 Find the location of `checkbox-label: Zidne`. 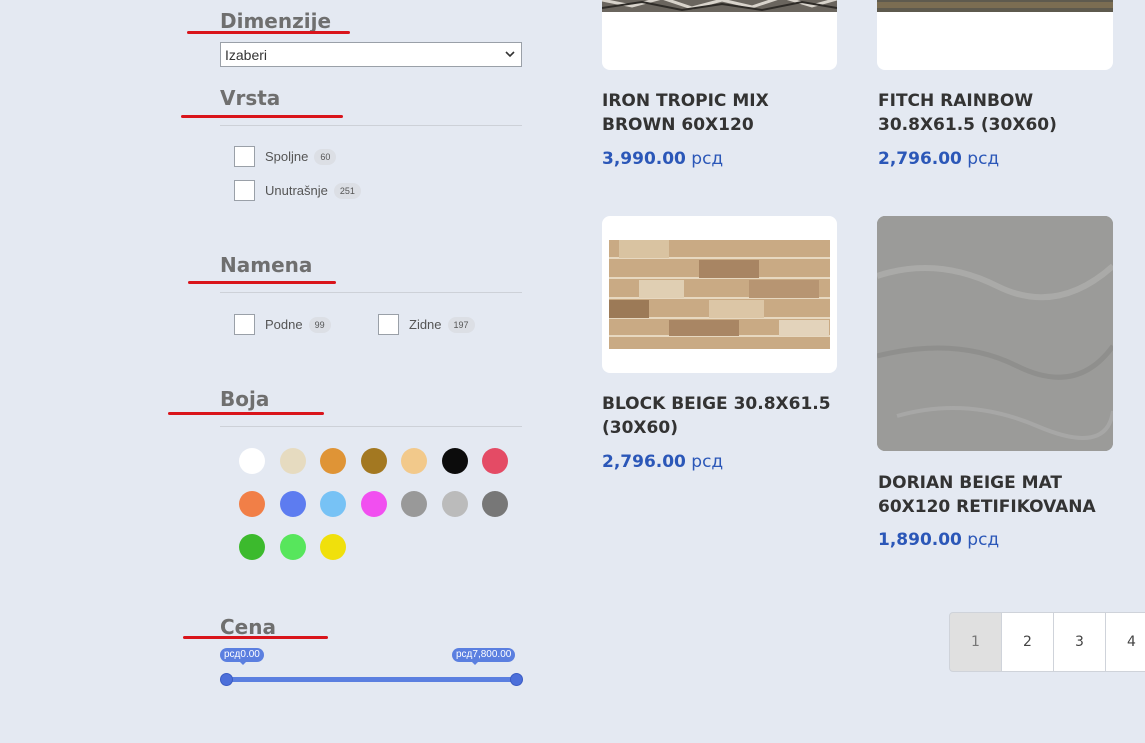

checkbox-label: Zidne is located at coordinates (425, 324).